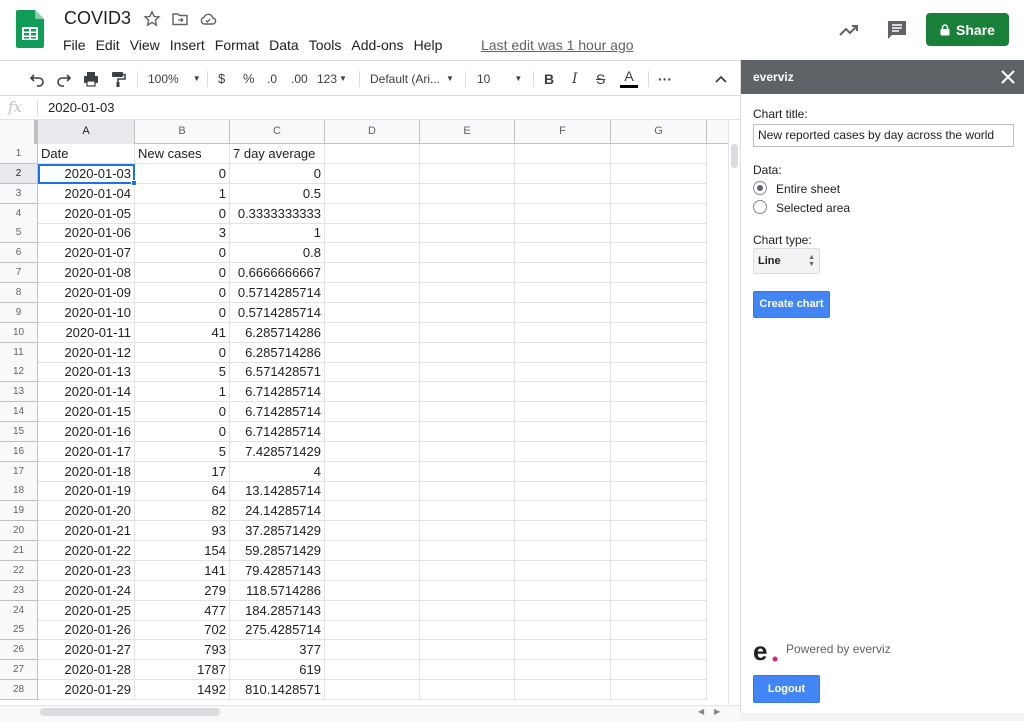 The width and height of the screenshot is (1024, 721). Describe the element at coordinates (86, 352) in the screenshot. I see `table-cell: 2020-01-12` at that location.